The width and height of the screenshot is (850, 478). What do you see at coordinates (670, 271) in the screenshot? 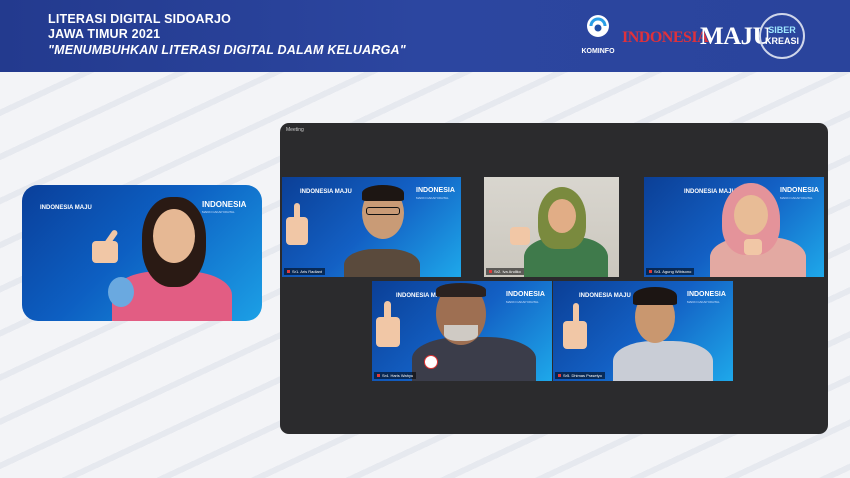
I see `participant-name: Sr3. Agung Wibisono` at bounding box center [670, 271].